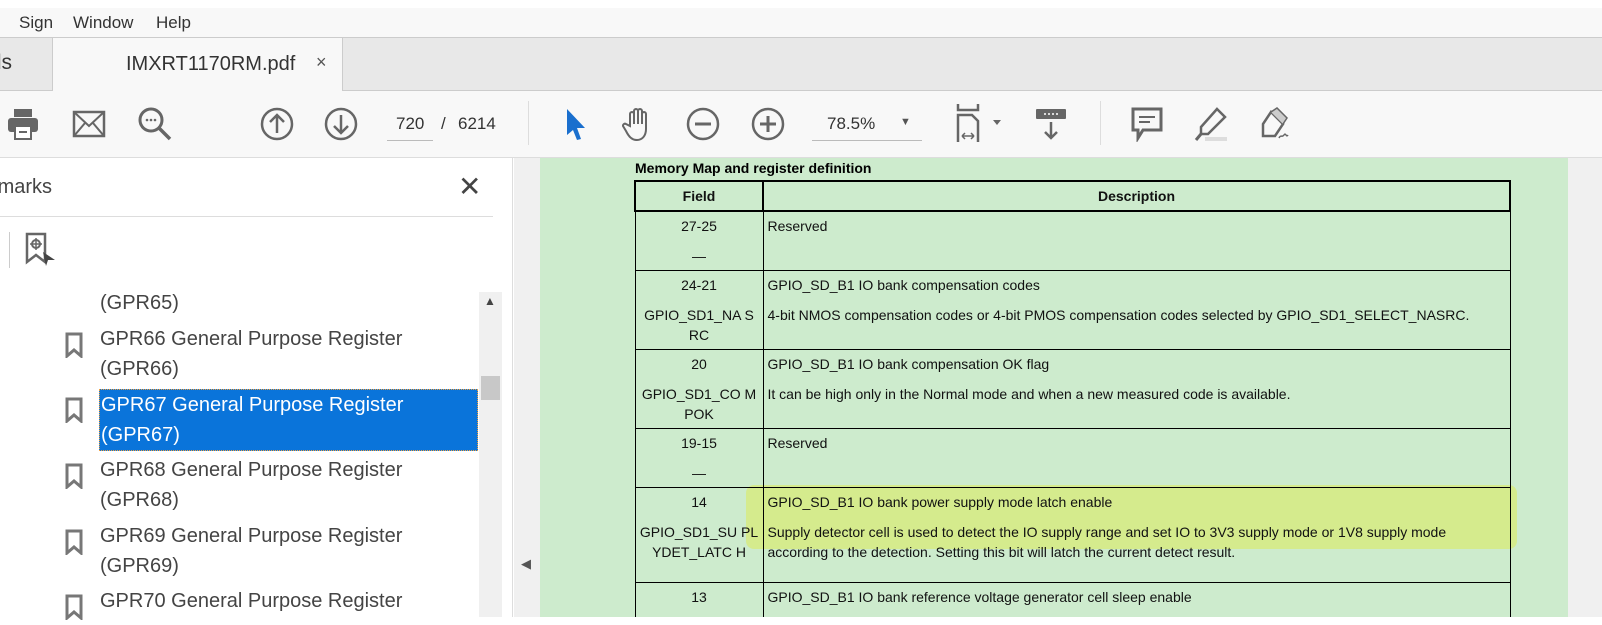 The height and width of the screenshot is (625, 1602). Describe the element at coordinates (851, 123) in the screenshot. I see `zoom-value: 78.5%` at that location.